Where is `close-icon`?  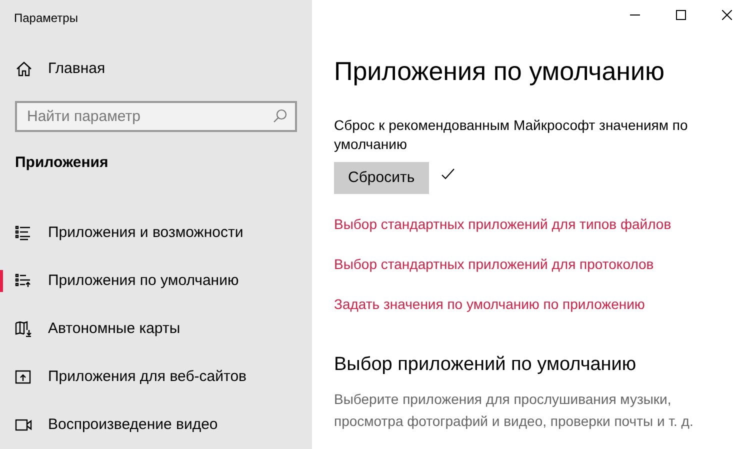
close-icon is located at coordinates (727, 15).